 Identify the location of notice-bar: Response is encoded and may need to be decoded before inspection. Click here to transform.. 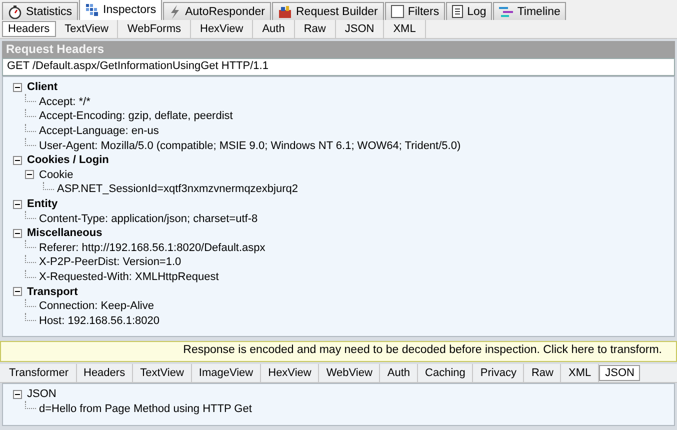
(338, 351).